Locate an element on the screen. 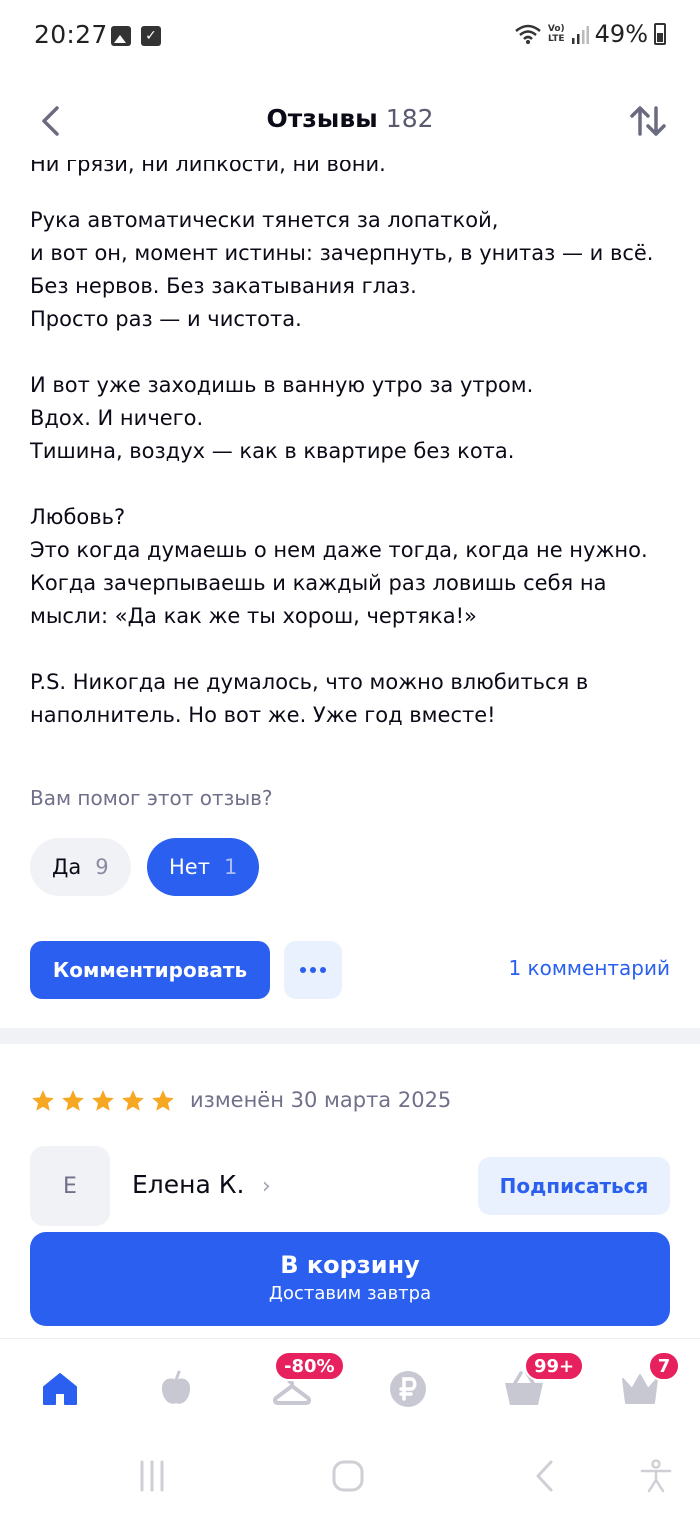 This screenshot has width=700, height=1517. helpful-question: Вам помог этот отзыв? is located at coordinates (151, 798).